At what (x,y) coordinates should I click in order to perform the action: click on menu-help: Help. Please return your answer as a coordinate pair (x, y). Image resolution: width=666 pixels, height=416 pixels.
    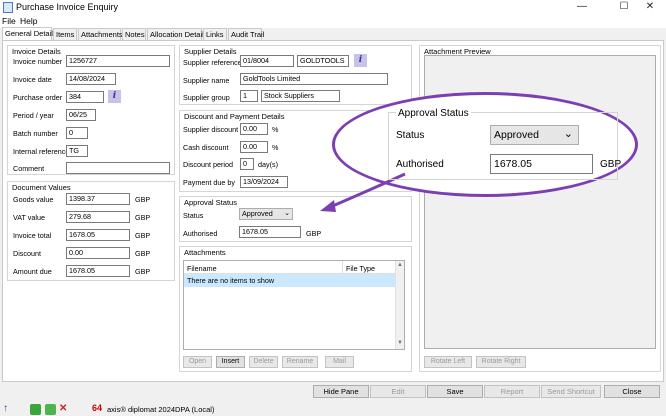
    Looking at the image, I should click on (28, 21).